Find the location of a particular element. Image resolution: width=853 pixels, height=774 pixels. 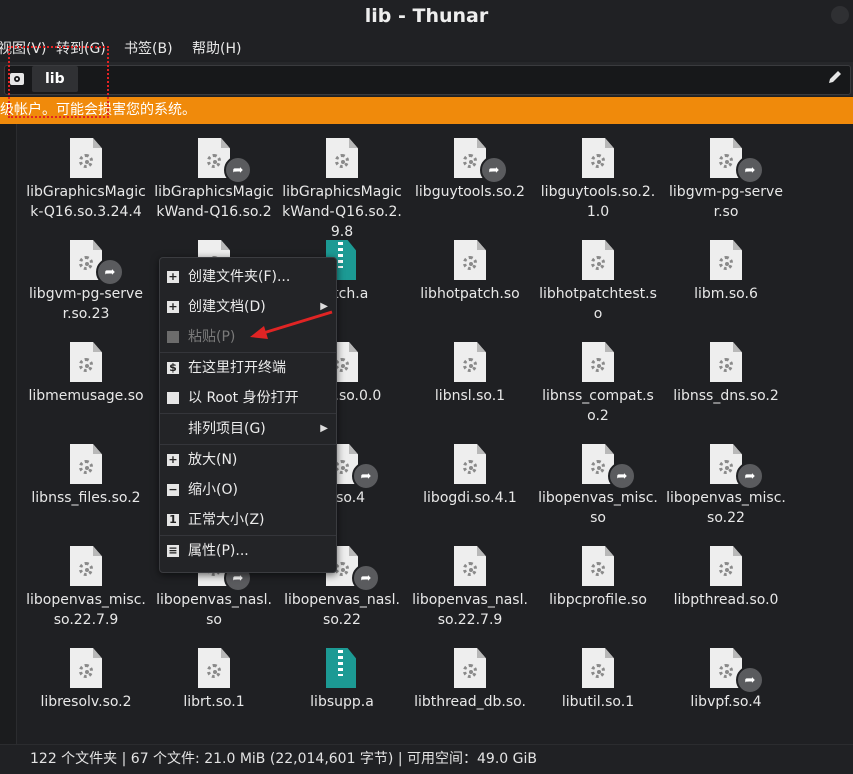

file-item: ➦ libvpf.so.4 is located at coordinates (726, 673).